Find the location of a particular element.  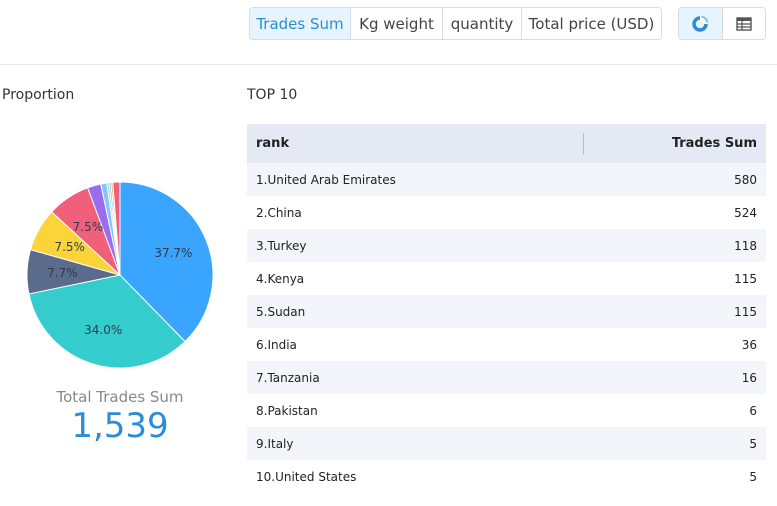

row-rank: 8.Pakistan is located at coordinates (287, 410).